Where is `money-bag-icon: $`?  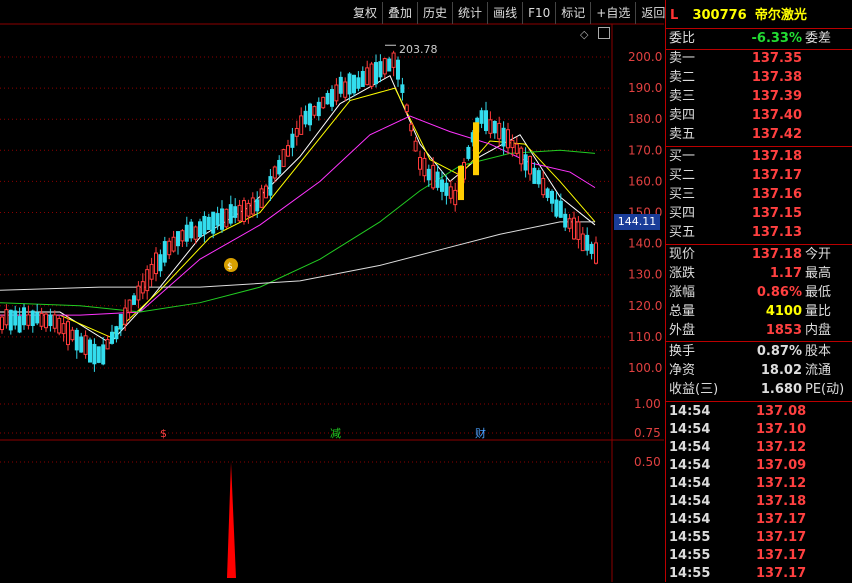 money-bag-icon: $ is located at coordinates (231, 265).